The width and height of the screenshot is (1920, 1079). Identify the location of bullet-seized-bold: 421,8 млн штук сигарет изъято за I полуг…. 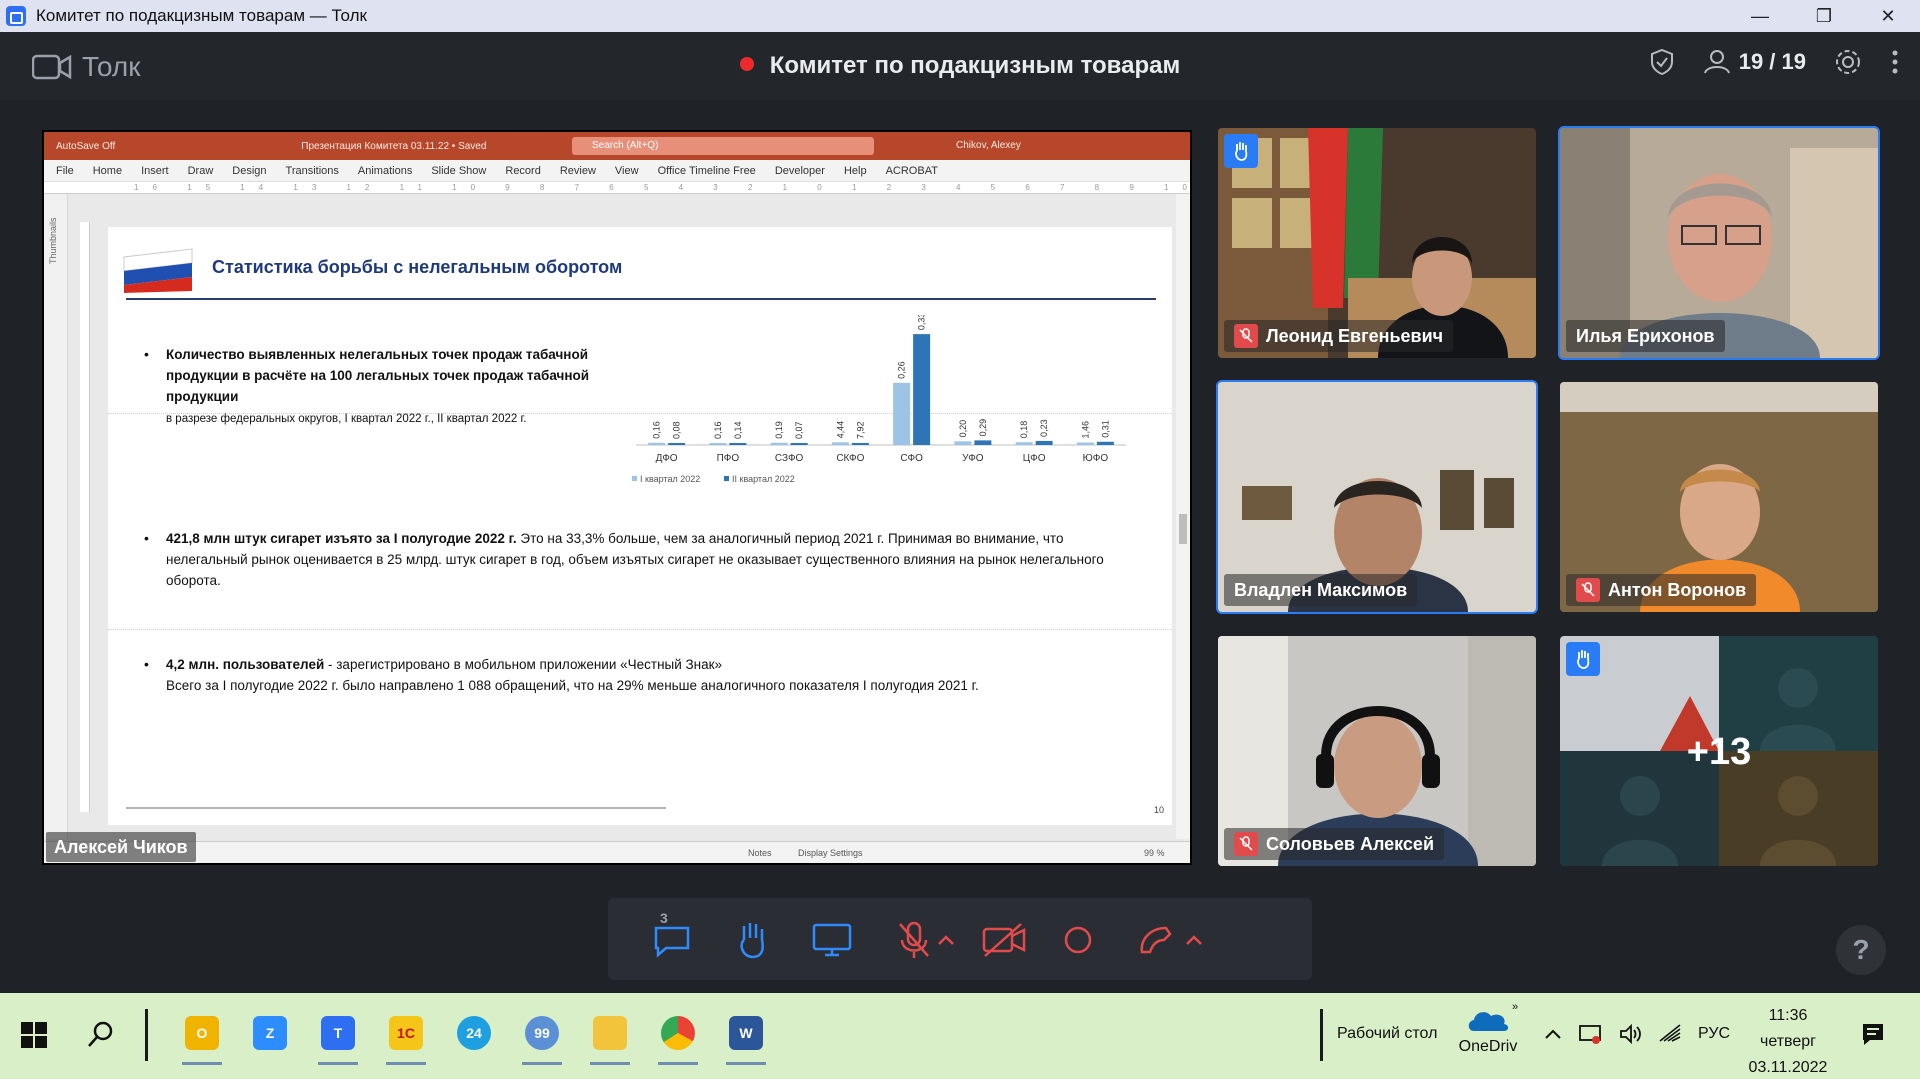
(341, 538).